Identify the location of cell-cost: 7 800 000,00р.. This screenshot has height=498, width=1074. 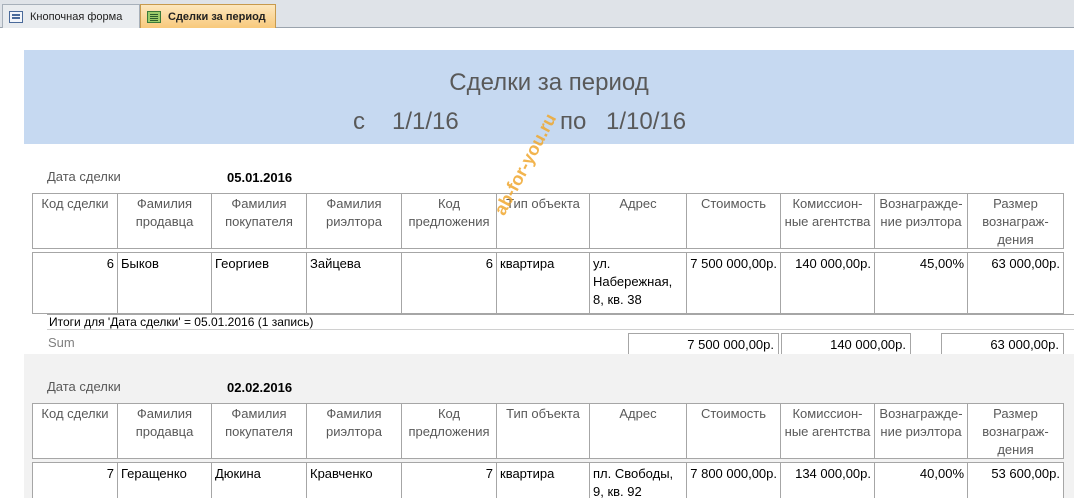
(733, 480).